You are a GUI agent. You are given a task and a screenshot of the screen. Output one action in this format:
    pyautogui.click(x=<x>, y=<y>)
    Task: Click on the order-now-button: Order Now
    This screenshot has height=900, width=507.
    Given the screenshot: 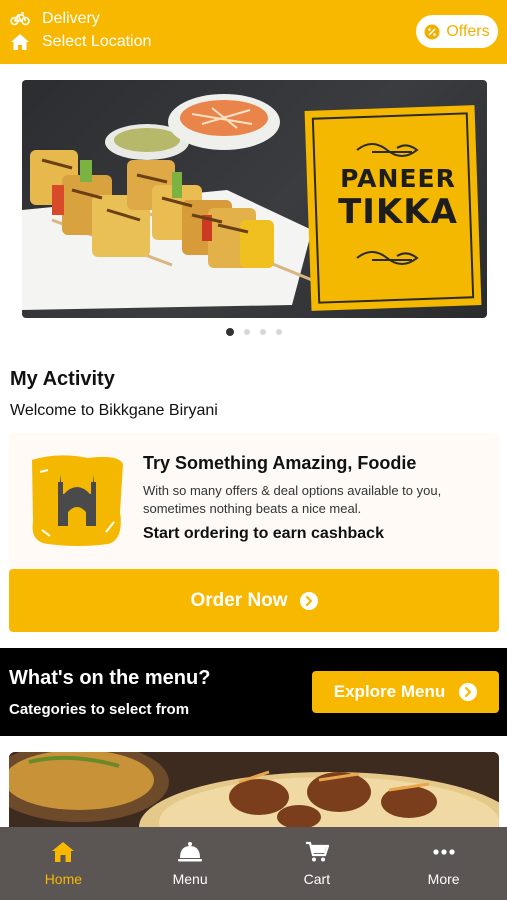 What is the action you would take?
    pyautogui.click(x=254, y=600)
    